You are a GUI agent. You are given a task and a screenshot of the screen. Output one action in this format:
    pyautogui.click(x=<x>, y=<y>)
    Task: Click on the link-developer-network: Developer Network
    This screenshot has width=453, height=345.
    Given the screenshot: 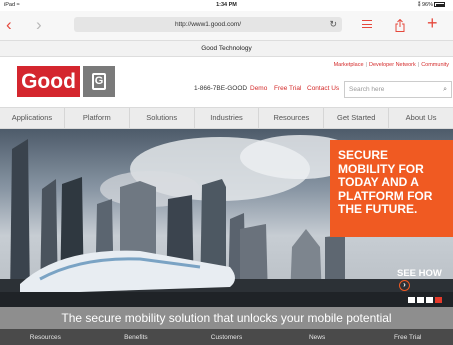 What is the action you would take?
    pyautogui.click(x=392, y=65)
    